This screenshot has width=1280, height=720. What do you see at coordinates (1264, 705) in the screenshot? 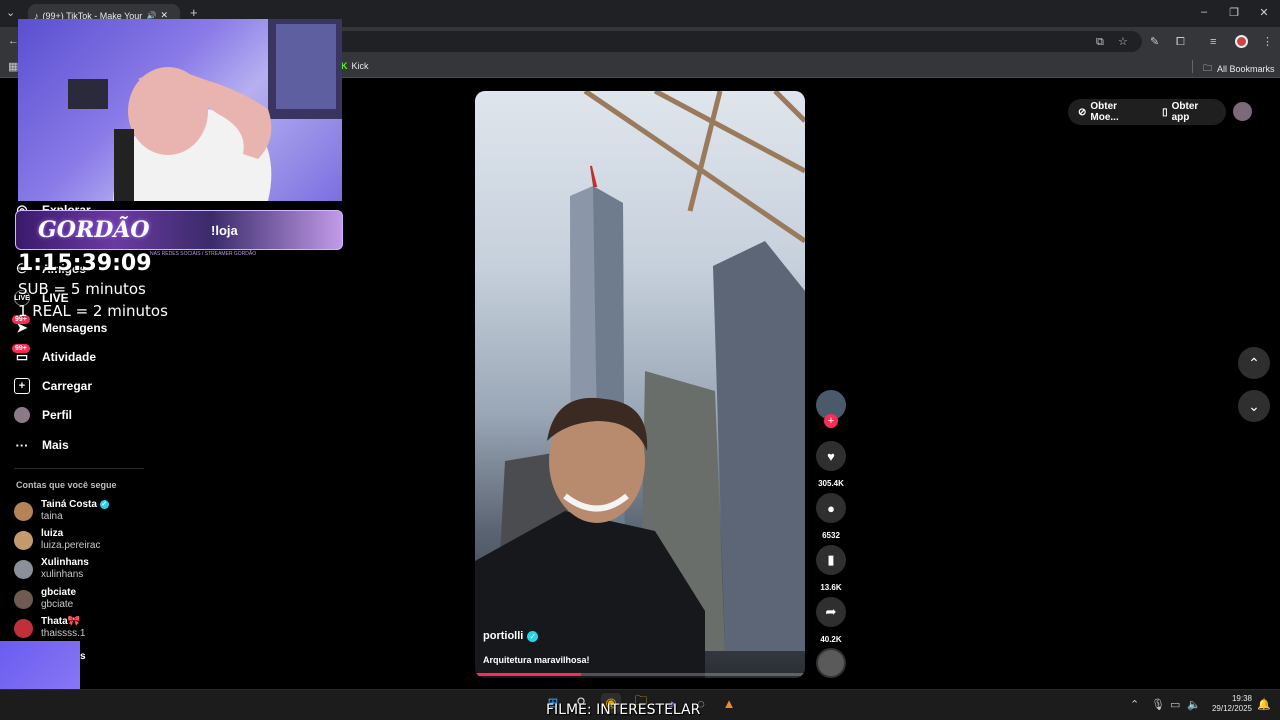
I see `notification-bell-icon: 🔔` at bounding box center [1264, 705].